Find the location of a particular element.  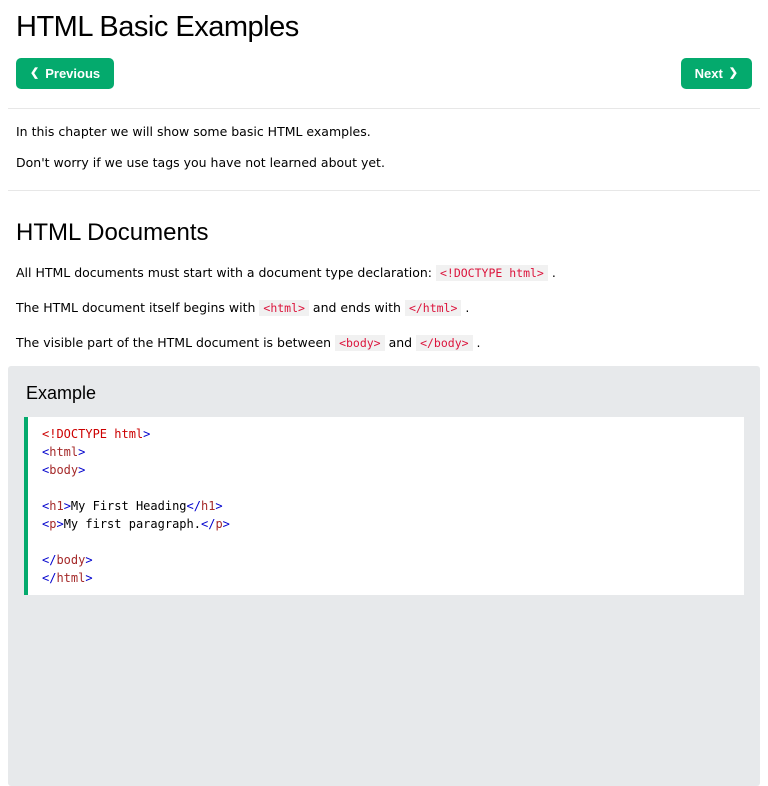

code-token: My First Heading is located at coordinates (128, 506).